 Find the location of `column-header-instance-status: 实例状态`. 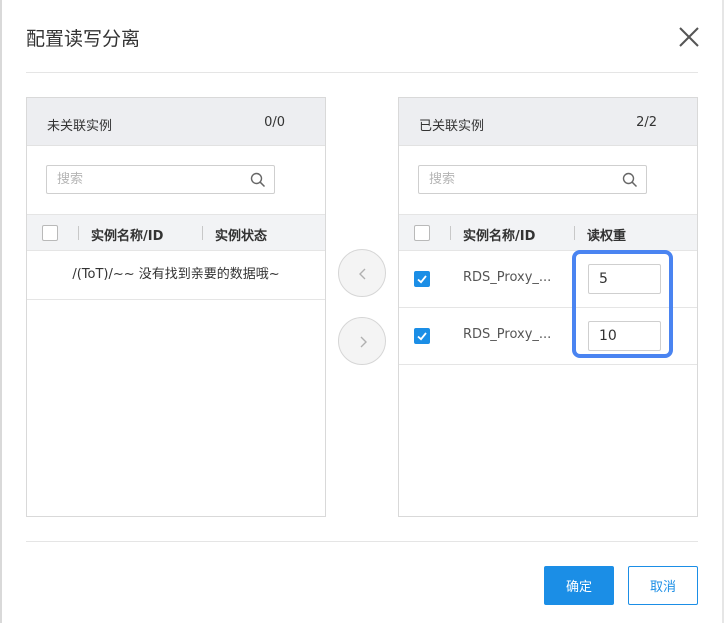

column-header-instance-status: 实例状态 is located at coordinates (241, 236).